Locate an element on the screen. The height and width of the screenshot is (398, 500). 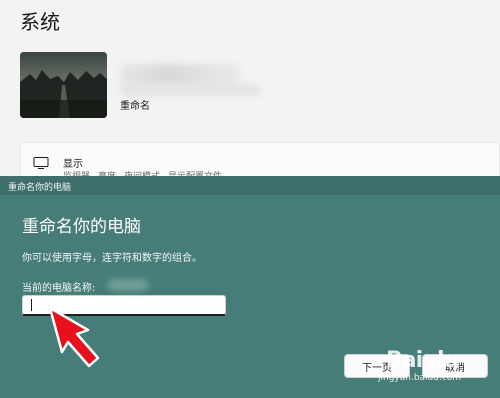
desktop-wallpaper-thumbnail is located at coordinates (63, 85).